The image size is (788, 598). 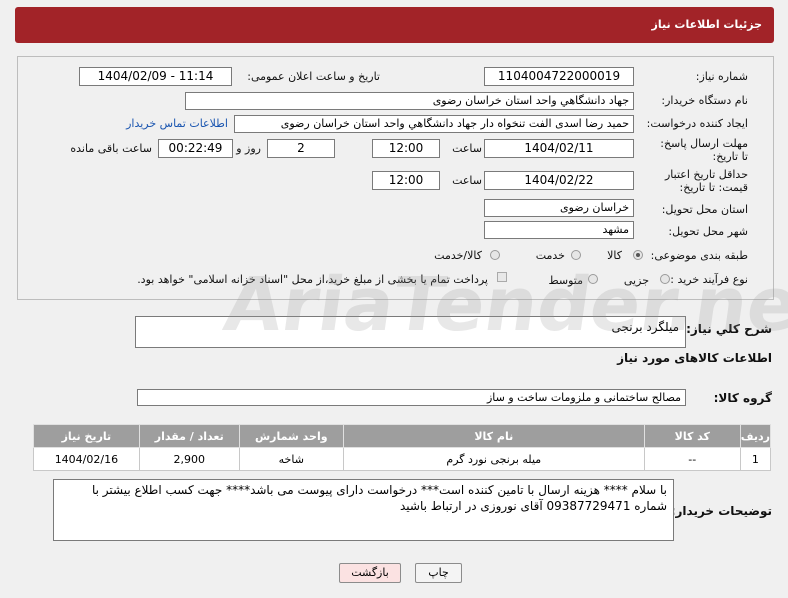 What do you see at coordinates (636, 280) in the screenshot?
I see `process-option-minor: جزیی` at bounding box center [636, 280].